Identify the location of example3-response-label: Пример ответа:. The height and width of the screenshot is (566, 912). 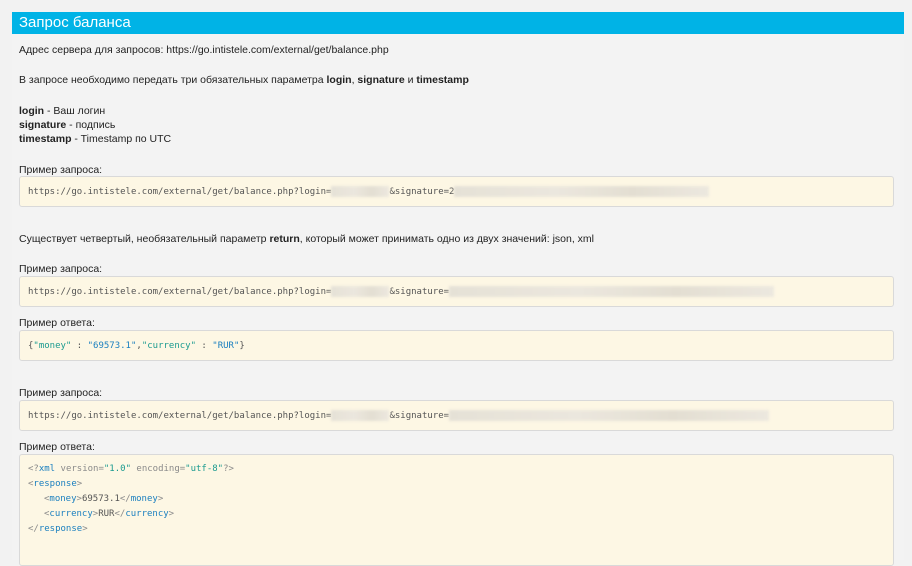
(57, 447).